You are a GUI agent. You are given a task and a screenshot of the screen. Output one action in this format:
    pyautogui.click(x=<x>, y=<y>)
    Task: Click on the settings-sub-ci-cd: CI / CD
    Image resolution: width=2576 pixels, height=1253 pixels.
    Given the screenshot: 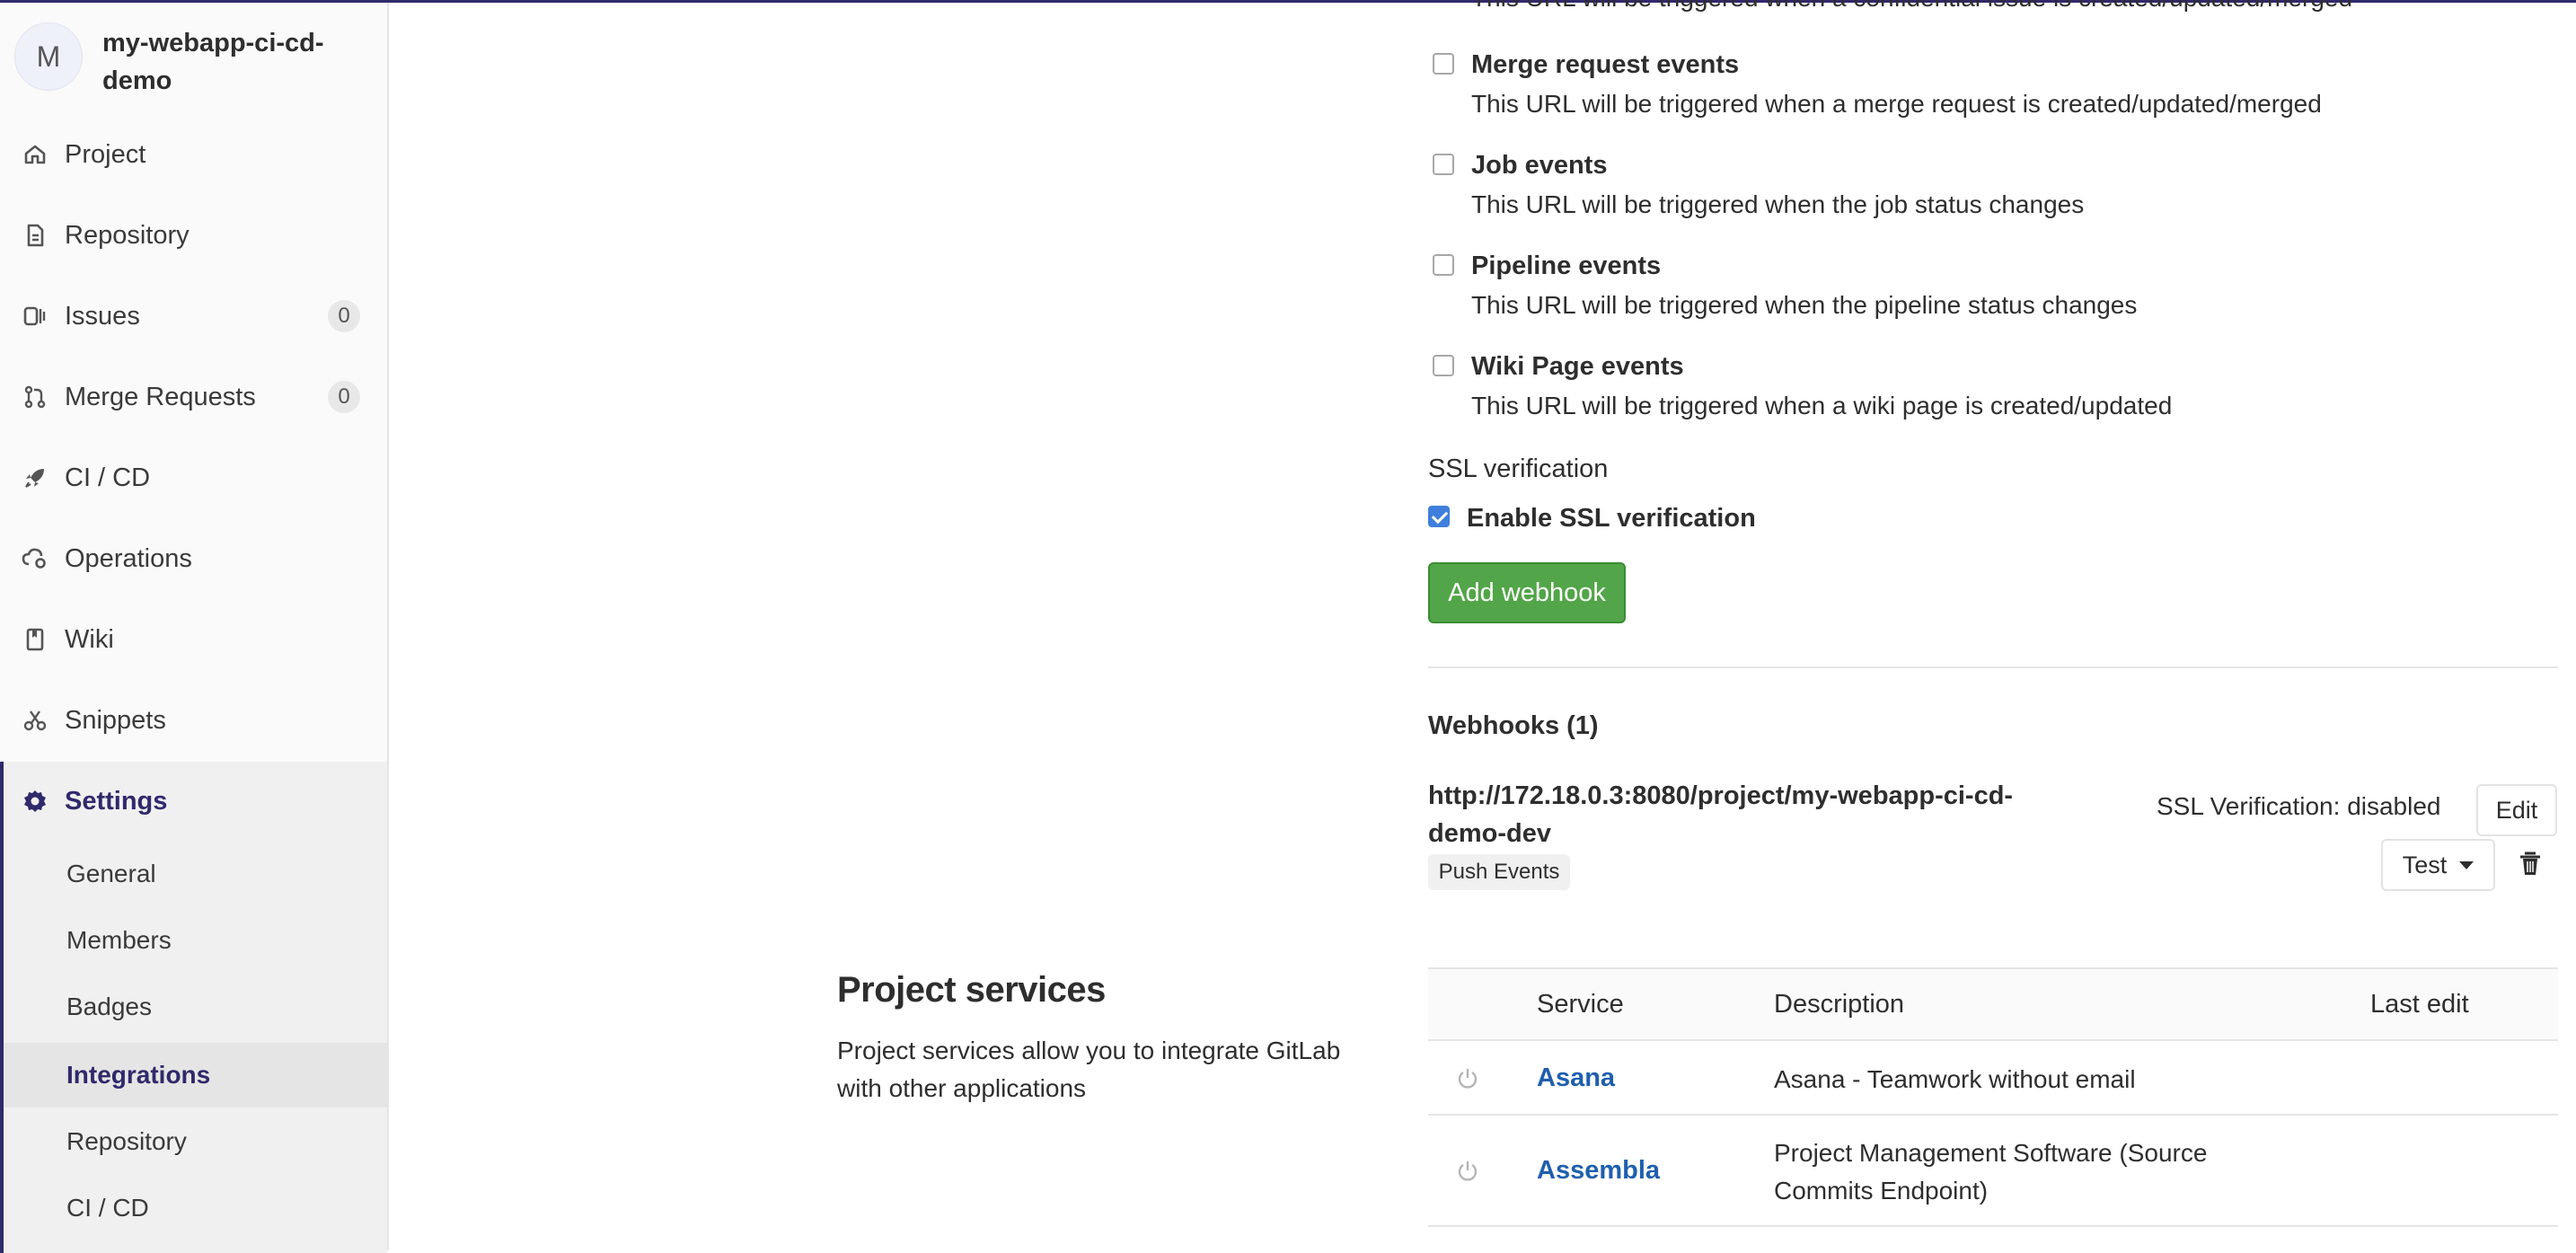 What is the action you would take?
    pyautogui.click(x=195, y=1208)
    